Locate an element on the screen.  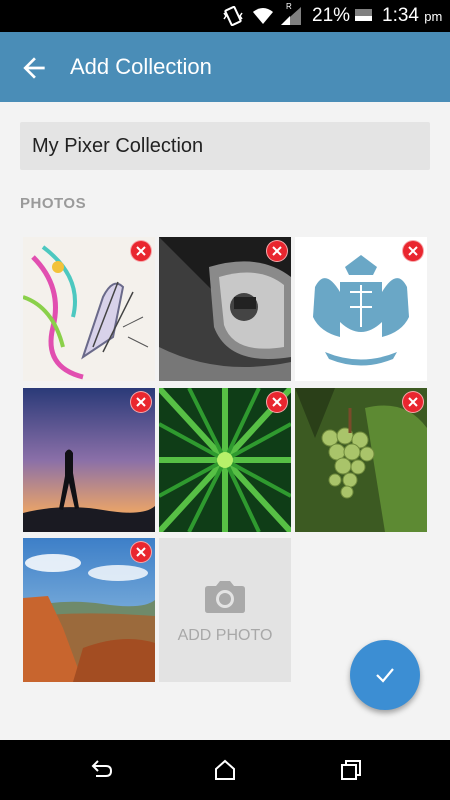
battery-percent: 21% is located at coordinates (331, 15).